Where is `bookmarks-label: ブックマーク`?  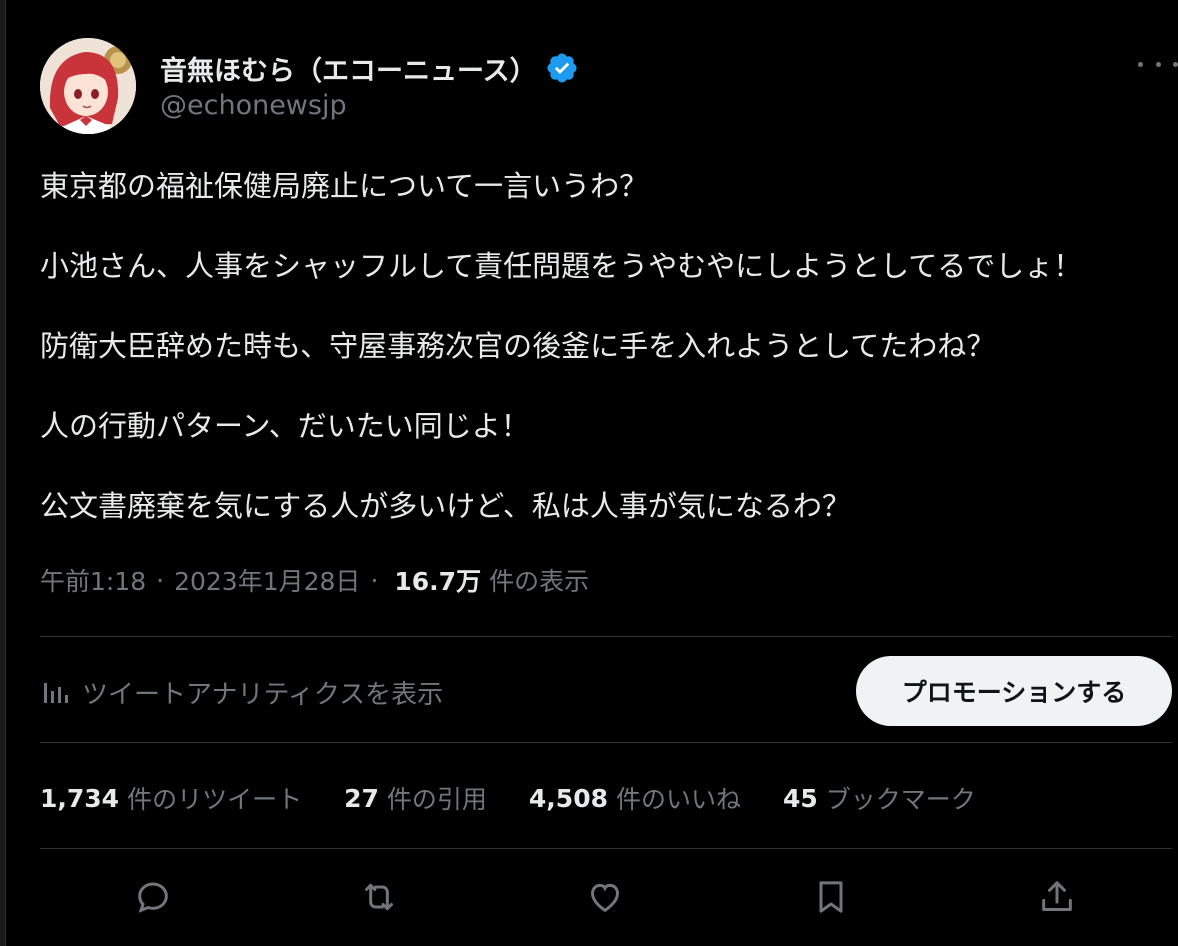 bookmarks-label: ブックマーク is located at coordinates (900, 799).